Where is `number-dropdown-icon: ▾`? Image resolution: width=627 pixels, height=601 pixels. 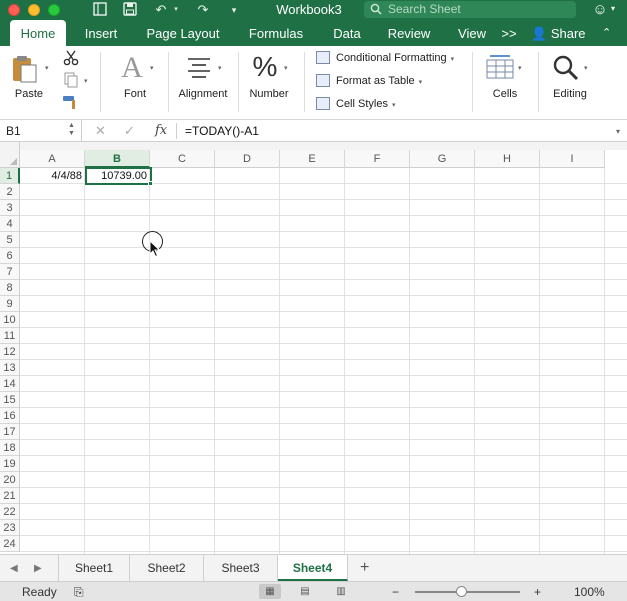 number-dropdown-icon: ▾ is located at coordinates (286, 68).